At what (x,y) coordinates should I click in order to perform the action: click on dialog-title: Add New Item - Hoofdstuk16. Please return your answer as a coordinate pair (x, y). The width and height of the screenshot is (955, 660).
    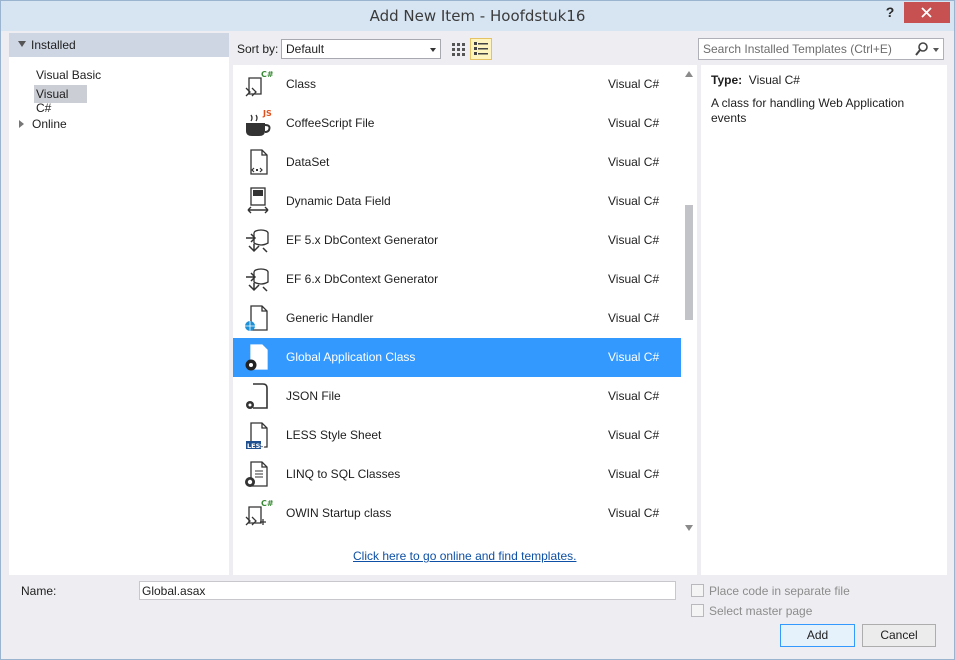
    Looking at the image, I should click on (477, 16).